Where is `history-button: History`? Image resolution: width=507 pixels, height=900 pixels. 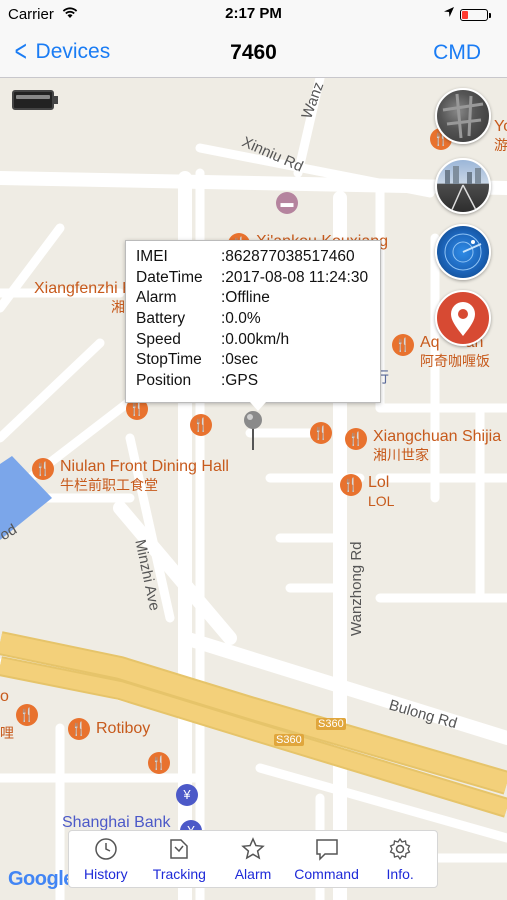
history-button: History is located at coordinates (106, 859).